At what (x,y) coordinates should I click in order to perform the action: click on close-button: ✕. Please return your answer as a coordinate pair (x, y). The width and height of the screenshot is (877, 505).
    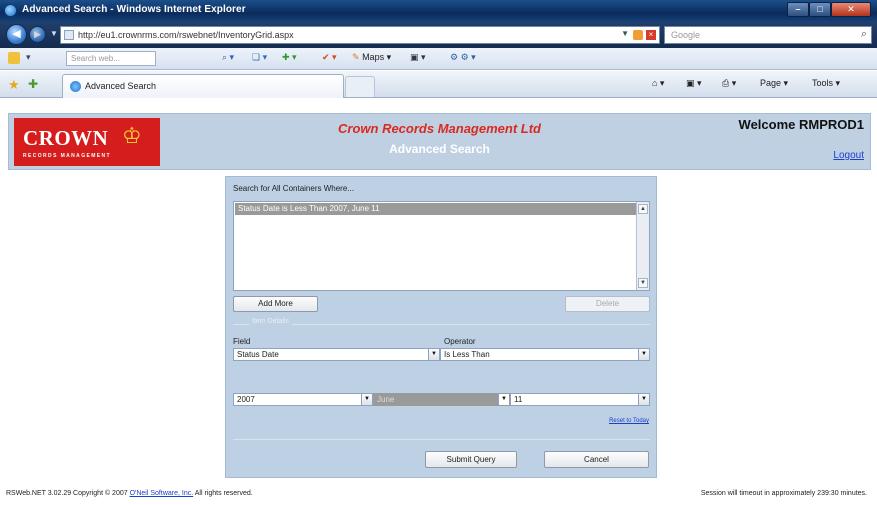
    Looking at the image, I should click on (851, 9).